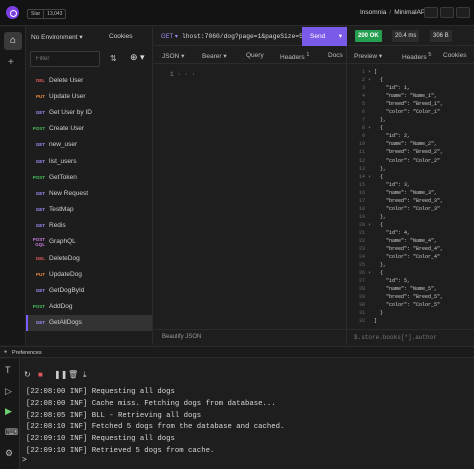 The width and height of the screenshot is (474, 469). I want to click on tab-cookies: Cookies, so click(454, 55).